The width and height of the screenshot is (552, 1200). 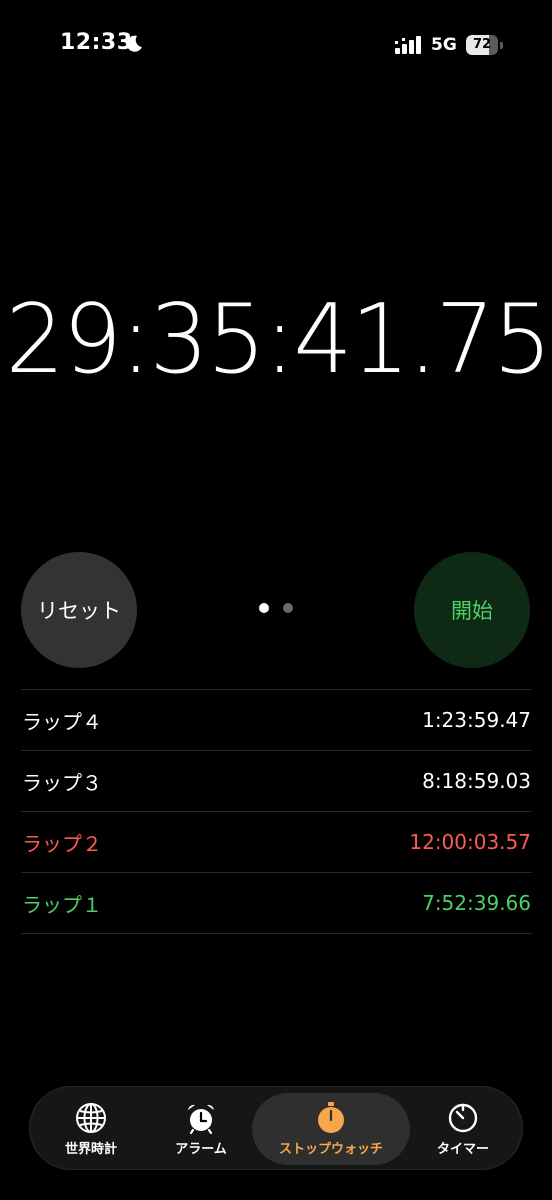 What do you see at coordinates (408, 45) in the screenshot?
I see `signal-icon` at bounding box center [408, 45].